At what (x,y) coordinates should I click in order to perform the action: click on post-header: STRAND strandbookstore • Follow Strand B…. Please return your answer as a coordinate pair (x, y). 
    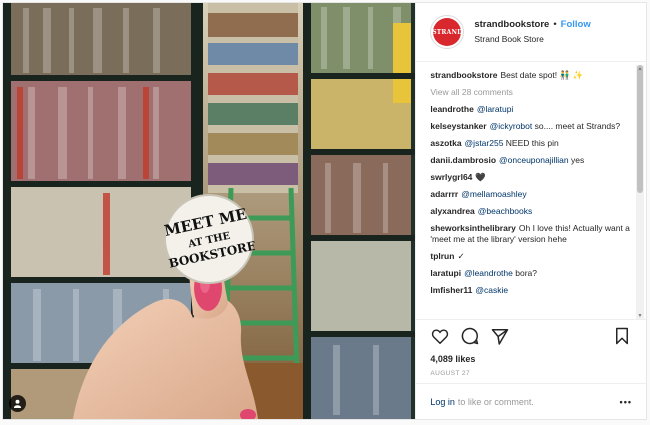
    Looking at the image, I should click on (531, 32).